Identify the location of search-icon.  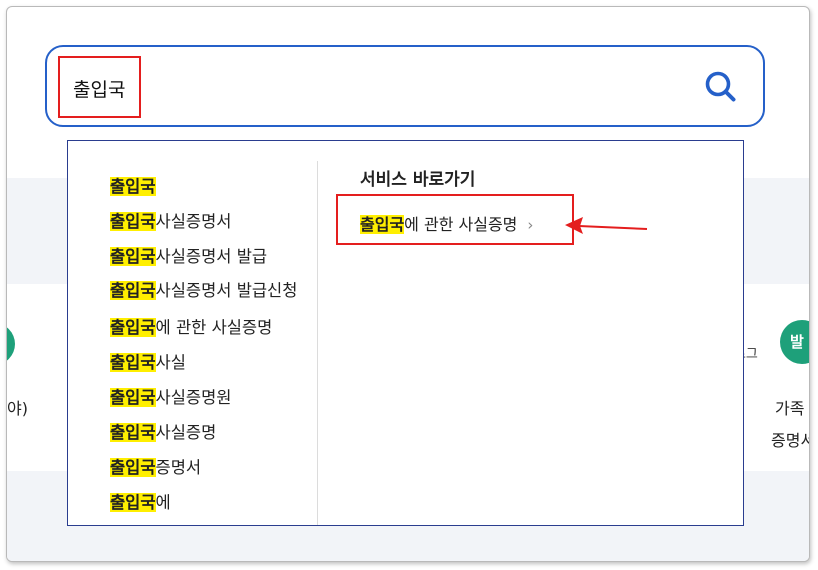
(721, 87).